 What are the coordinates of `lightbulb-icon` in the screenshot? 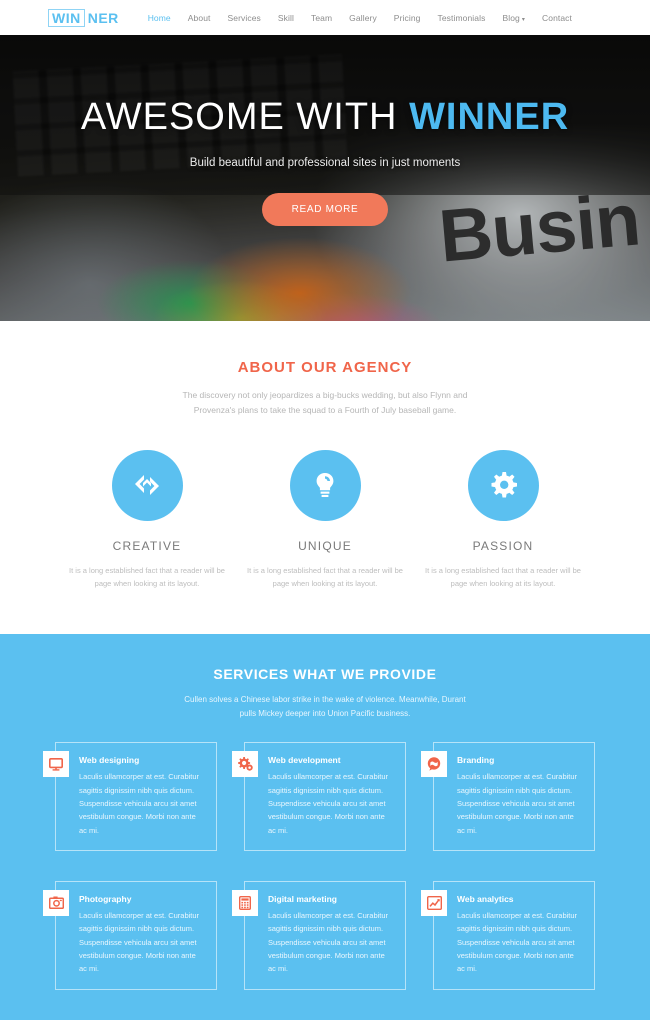 It's located at (325, 485).